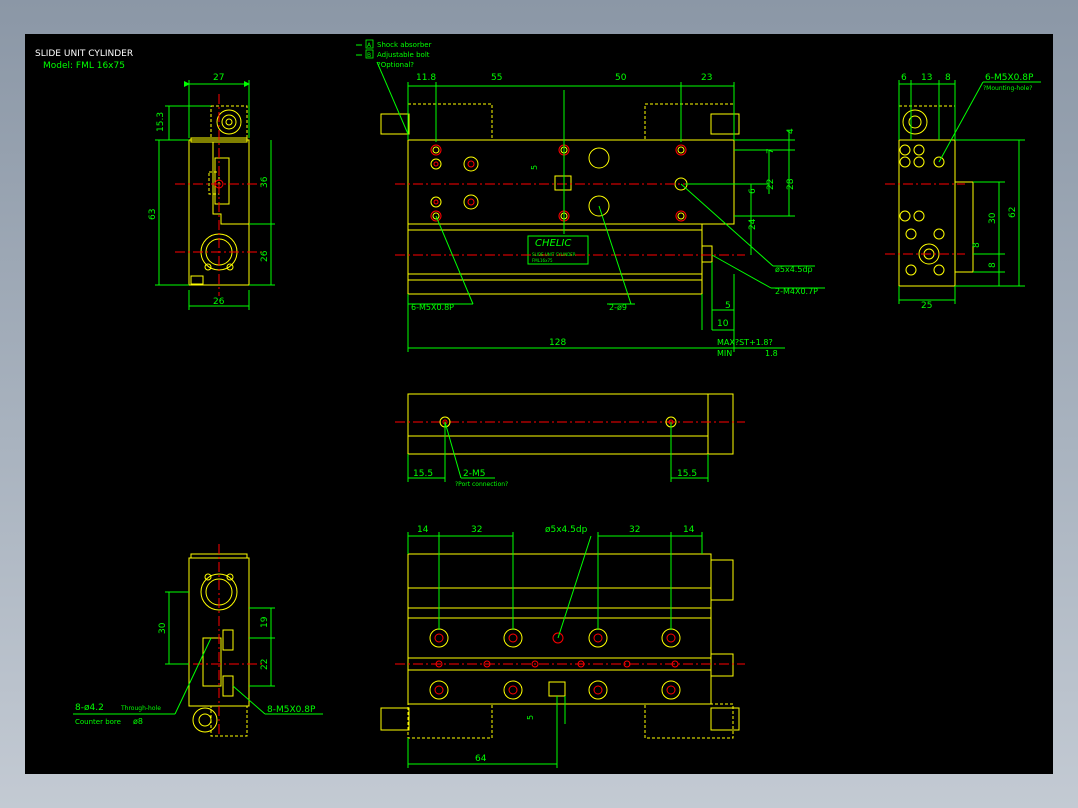 The image size is (1078, 808). I want to click on dim-r-62: 62, so click(1013, 212).